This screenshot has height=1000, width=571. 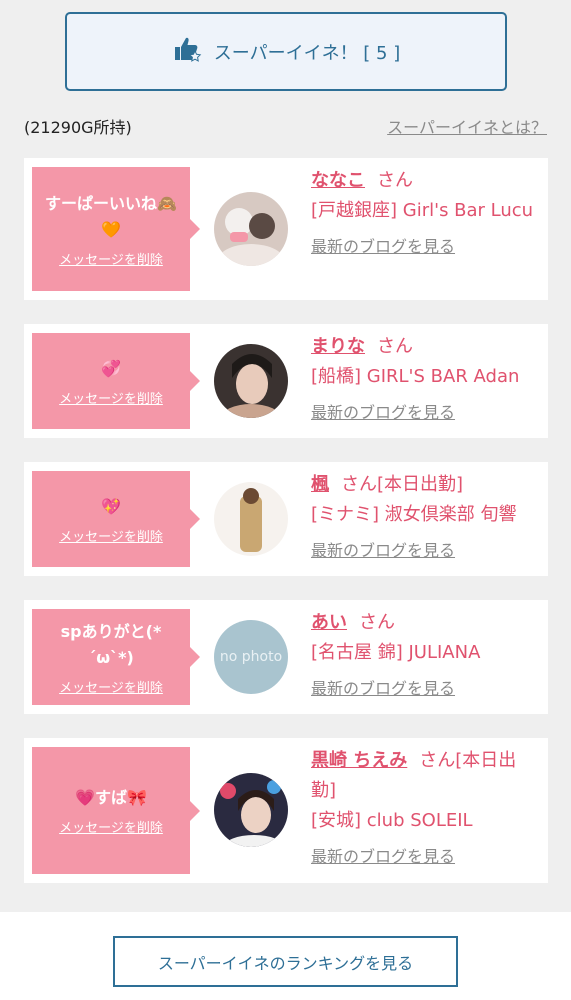 I want to click on cast-info: ななこ さん [戸越銀座] Girl's Bar Lucu 最新のブログを見る, so click(x=422, y=211).